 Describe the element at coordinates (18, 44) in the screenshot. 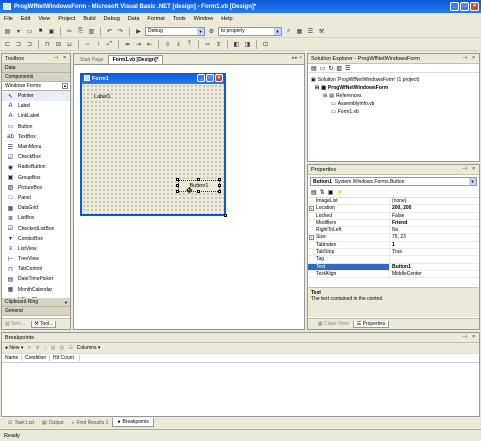

I see `align-centers-icon: ⊐` at that location.